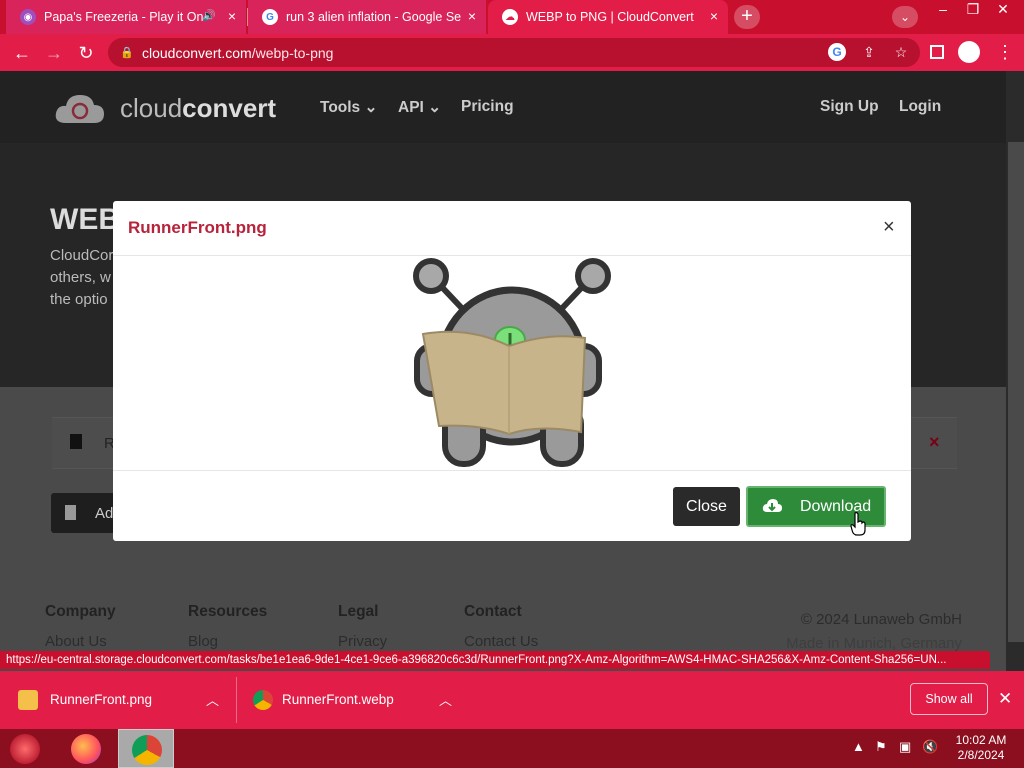 The image size is (1024, 768). What do you see at coordinates (127, 52) in the screenshot?
I see `lock-icon: 🔒` at bounding box center [127, 52].